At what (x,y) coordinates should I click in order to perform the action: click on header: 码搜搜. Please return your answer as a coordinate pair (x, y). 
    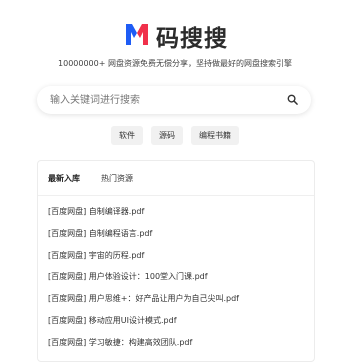
    Looking at the image, I should click on (175, 35).